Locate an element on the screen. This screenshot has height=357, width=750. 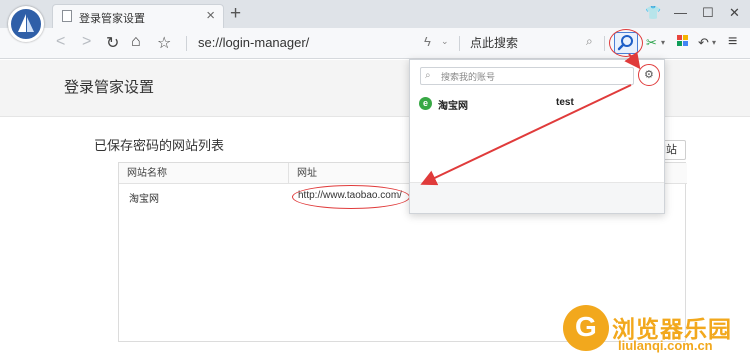
column-header-site-name: 网站名称 is located at coordinates (204, 173).